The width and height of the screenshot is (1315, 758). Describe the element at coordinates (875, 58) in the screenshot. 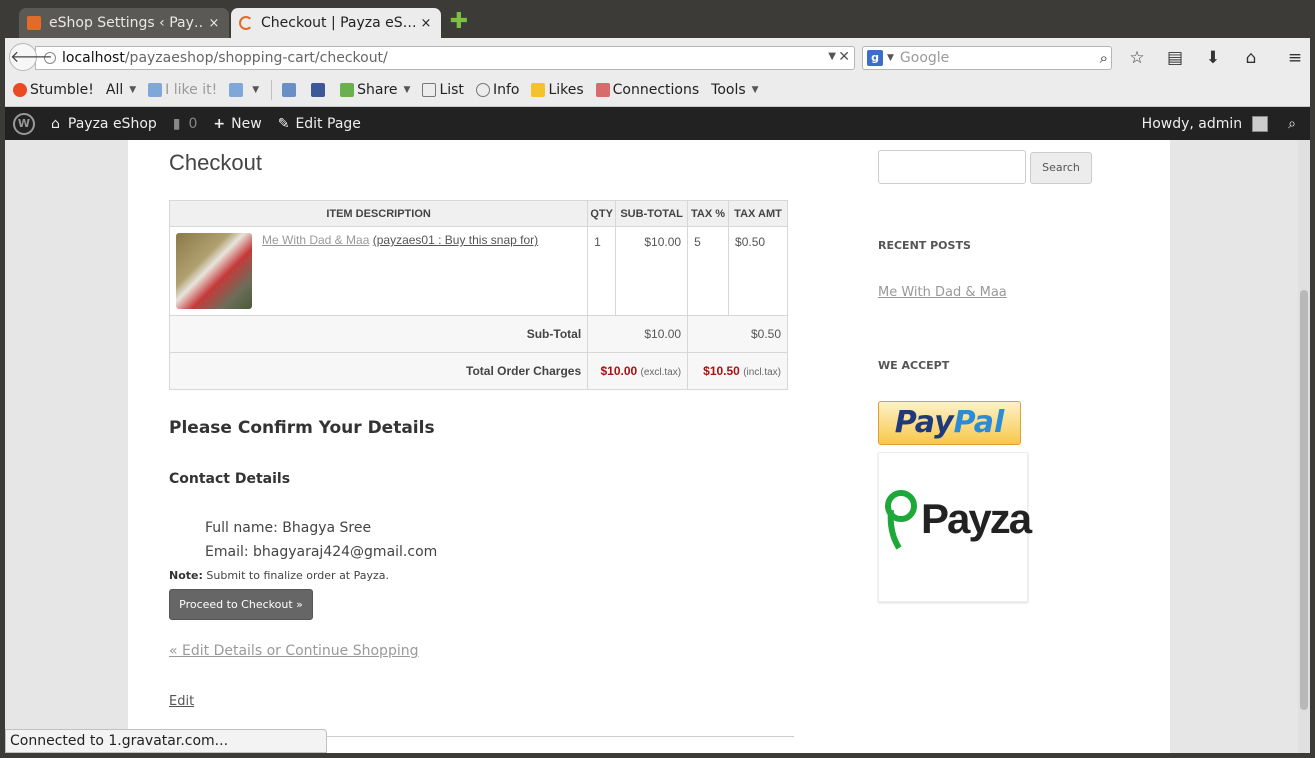

I see `google-engine-icon: g` at that location.